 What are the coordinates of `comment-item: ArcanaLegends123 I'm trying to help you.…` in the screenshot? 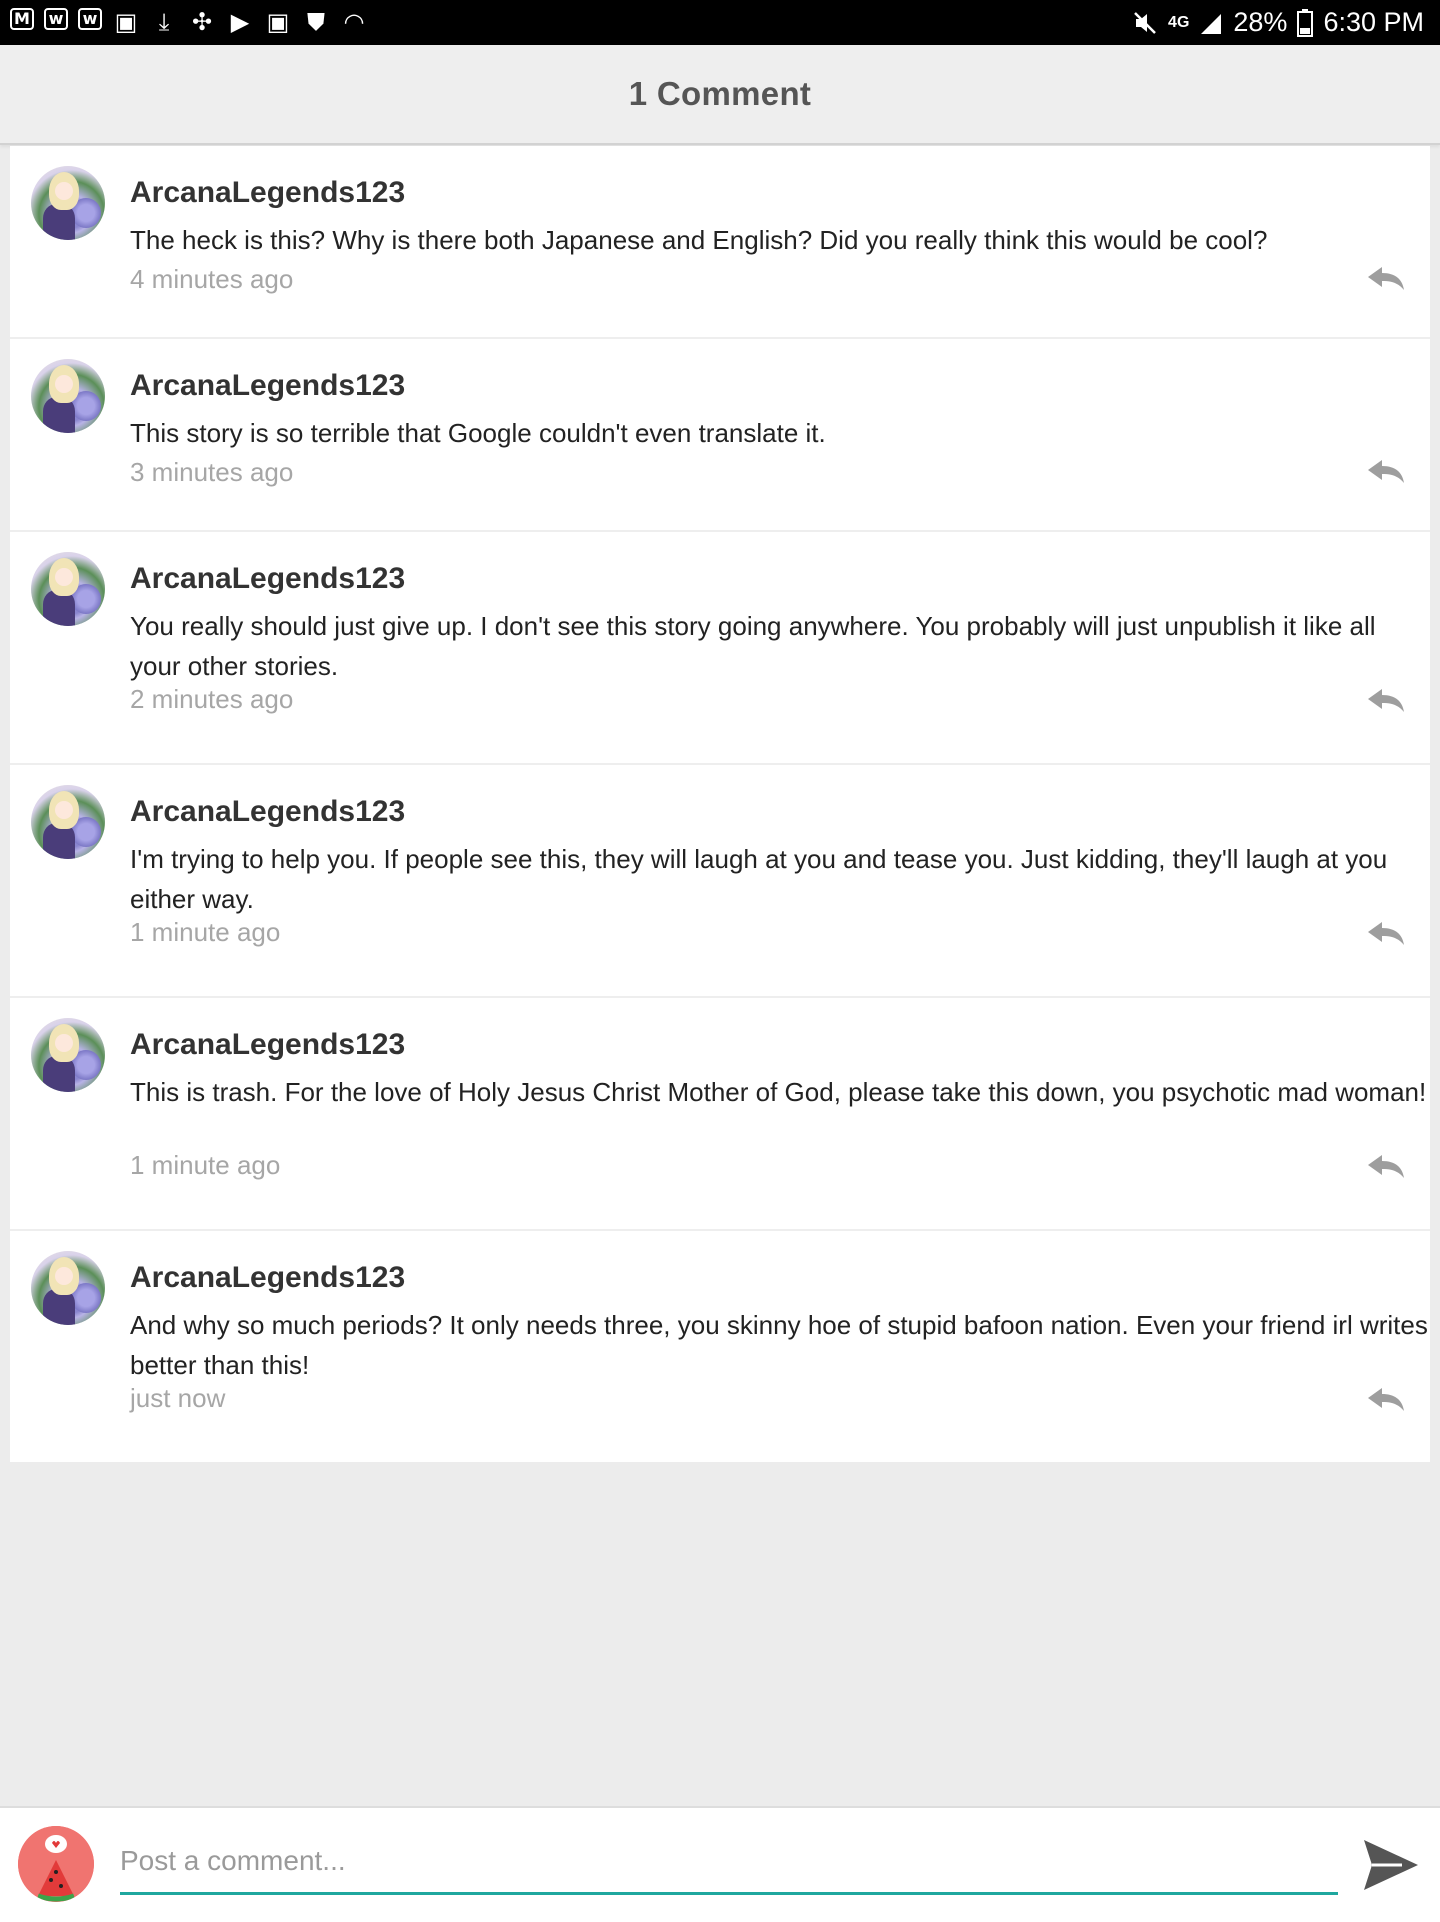 It's located at (720, 881).